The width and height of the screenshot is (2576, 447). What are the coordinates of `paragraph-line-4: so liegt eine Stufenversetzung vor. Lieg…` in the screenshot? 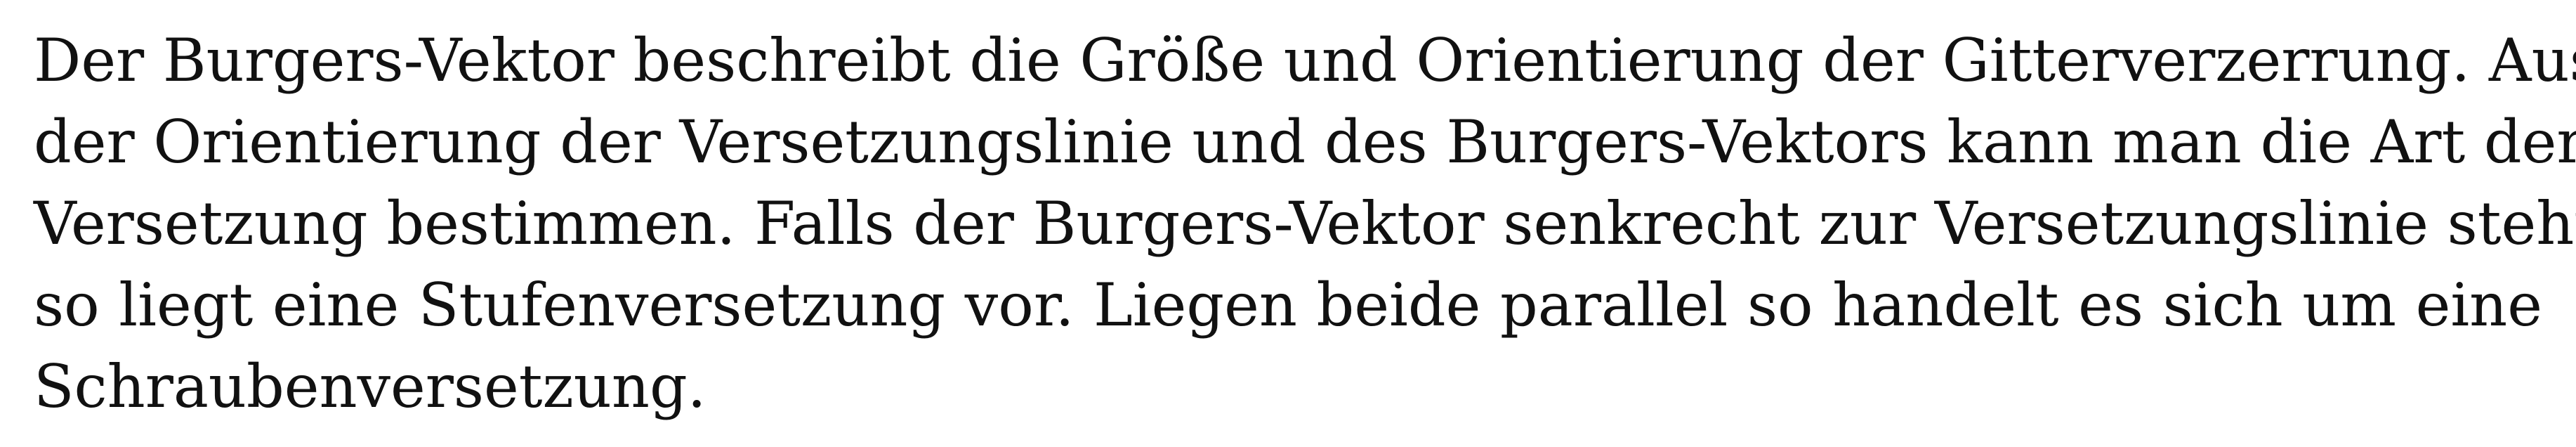 It's located at (1288, 305).